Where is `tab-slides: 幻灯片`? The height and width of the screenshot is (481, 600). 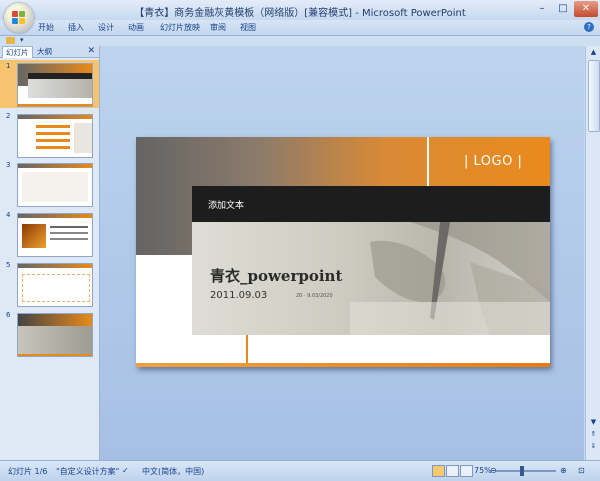
tab-slides: 幻灯片 is located at coordinates (17, 52).